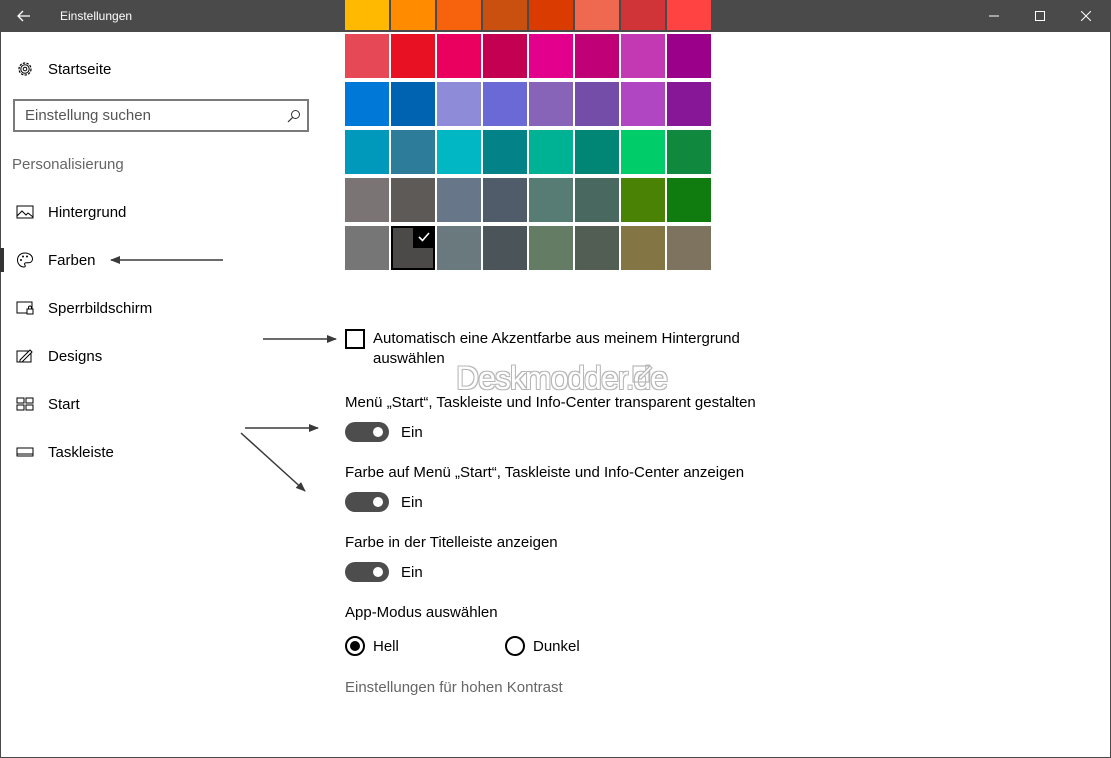 This screenshot has width=1111, height=758. What do you see at coordinates (355, 339) in the screenshot?
I see `auto-accent-checkbox` at bounding box center [355, 339].